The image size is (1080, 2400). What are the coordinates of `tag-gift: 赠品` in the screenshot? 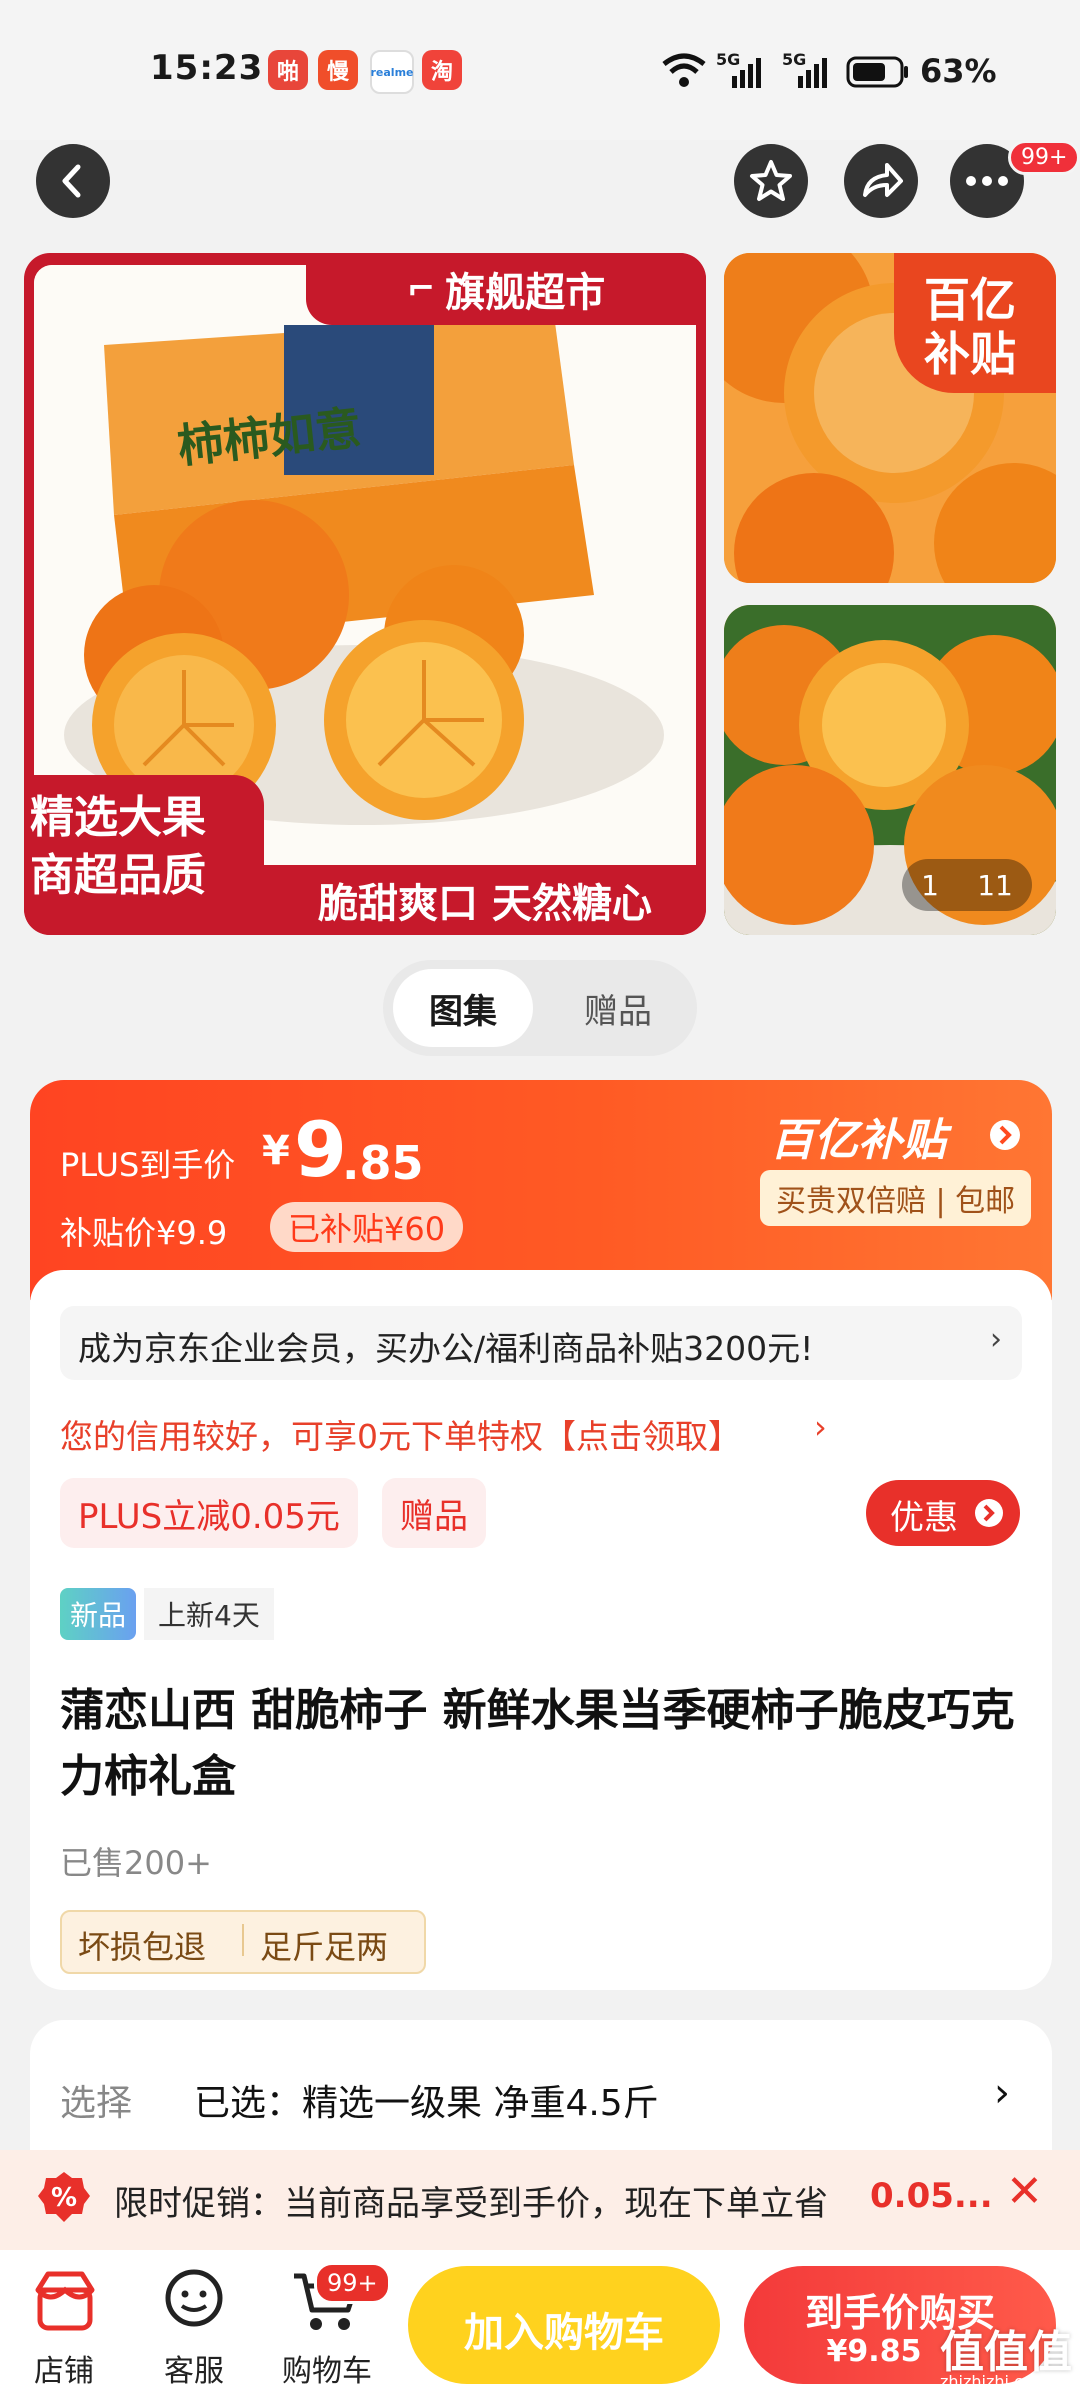 It's located at (434, 1513).